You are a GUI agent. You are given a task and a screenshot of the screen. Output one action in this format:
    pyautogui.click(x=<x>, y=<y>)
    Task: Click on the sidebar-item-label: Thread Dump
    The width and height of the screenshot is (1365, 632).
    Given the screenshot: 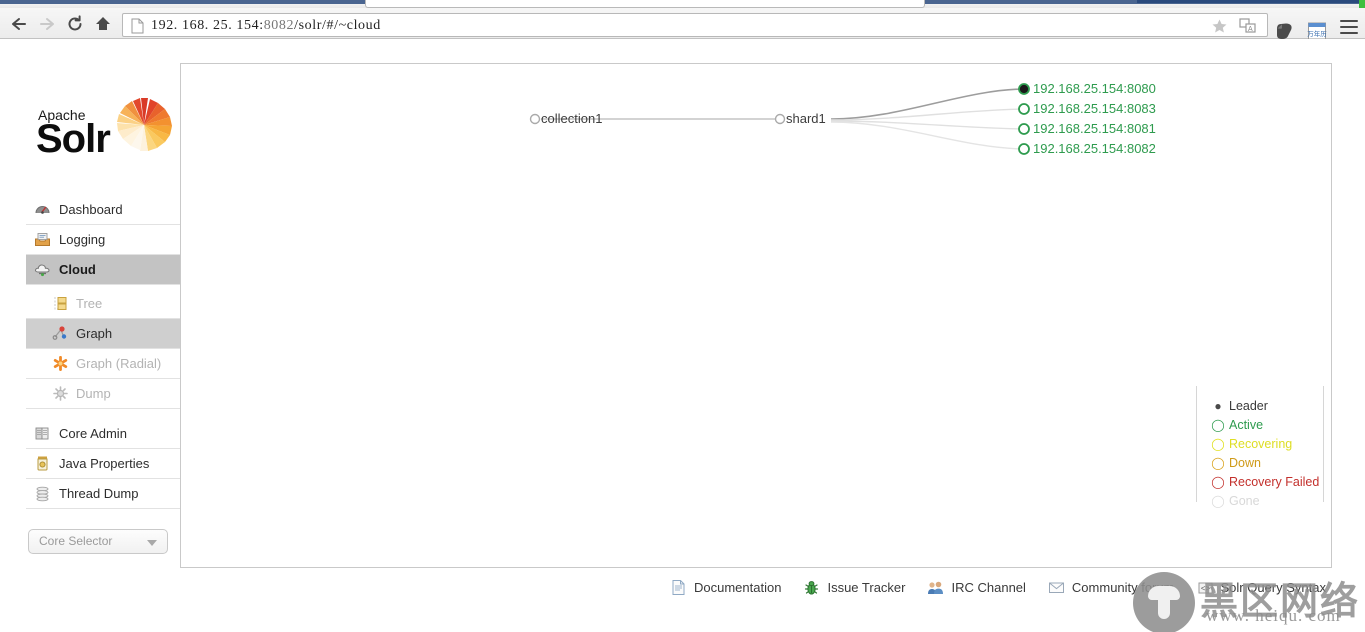 What is the action you would take?
    pyautogui.click(x=99, y=493)
    